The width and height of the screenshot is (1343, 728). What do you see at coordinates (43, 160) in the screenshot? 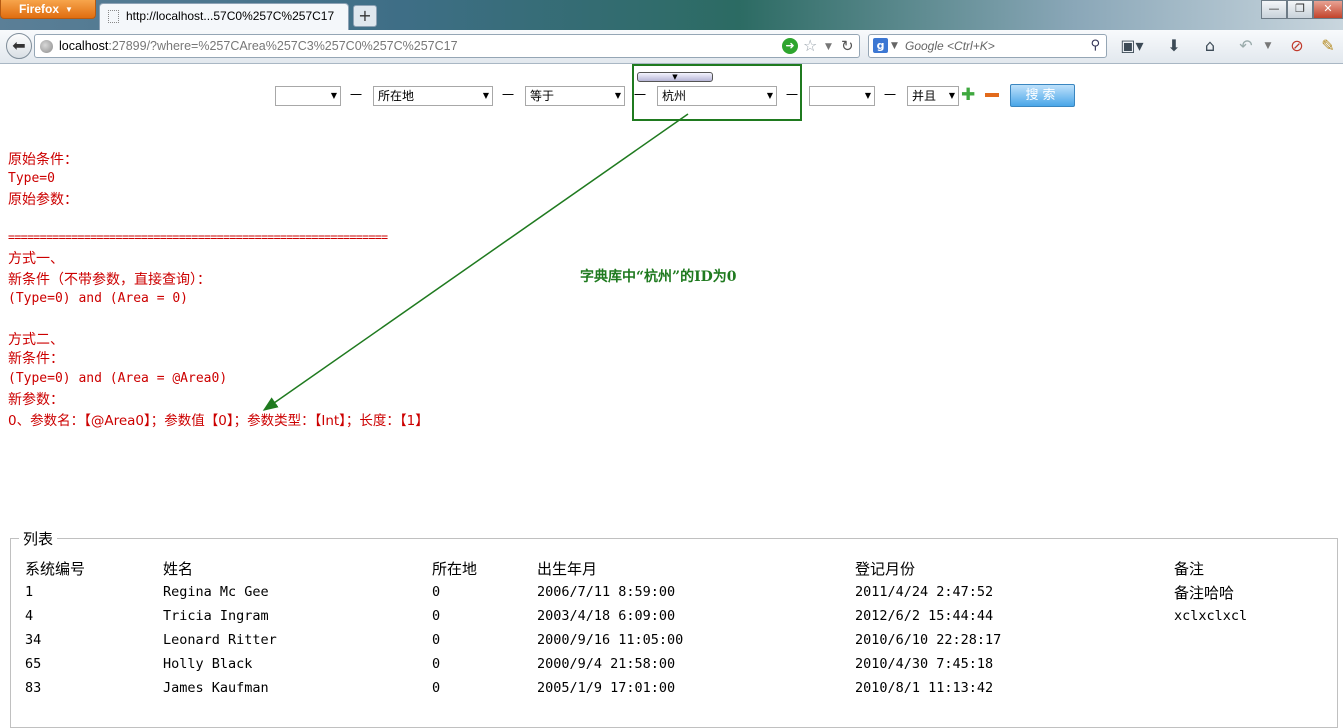
I see `orig-cond-label: 原始条件：` at bounding box center [43, 160].